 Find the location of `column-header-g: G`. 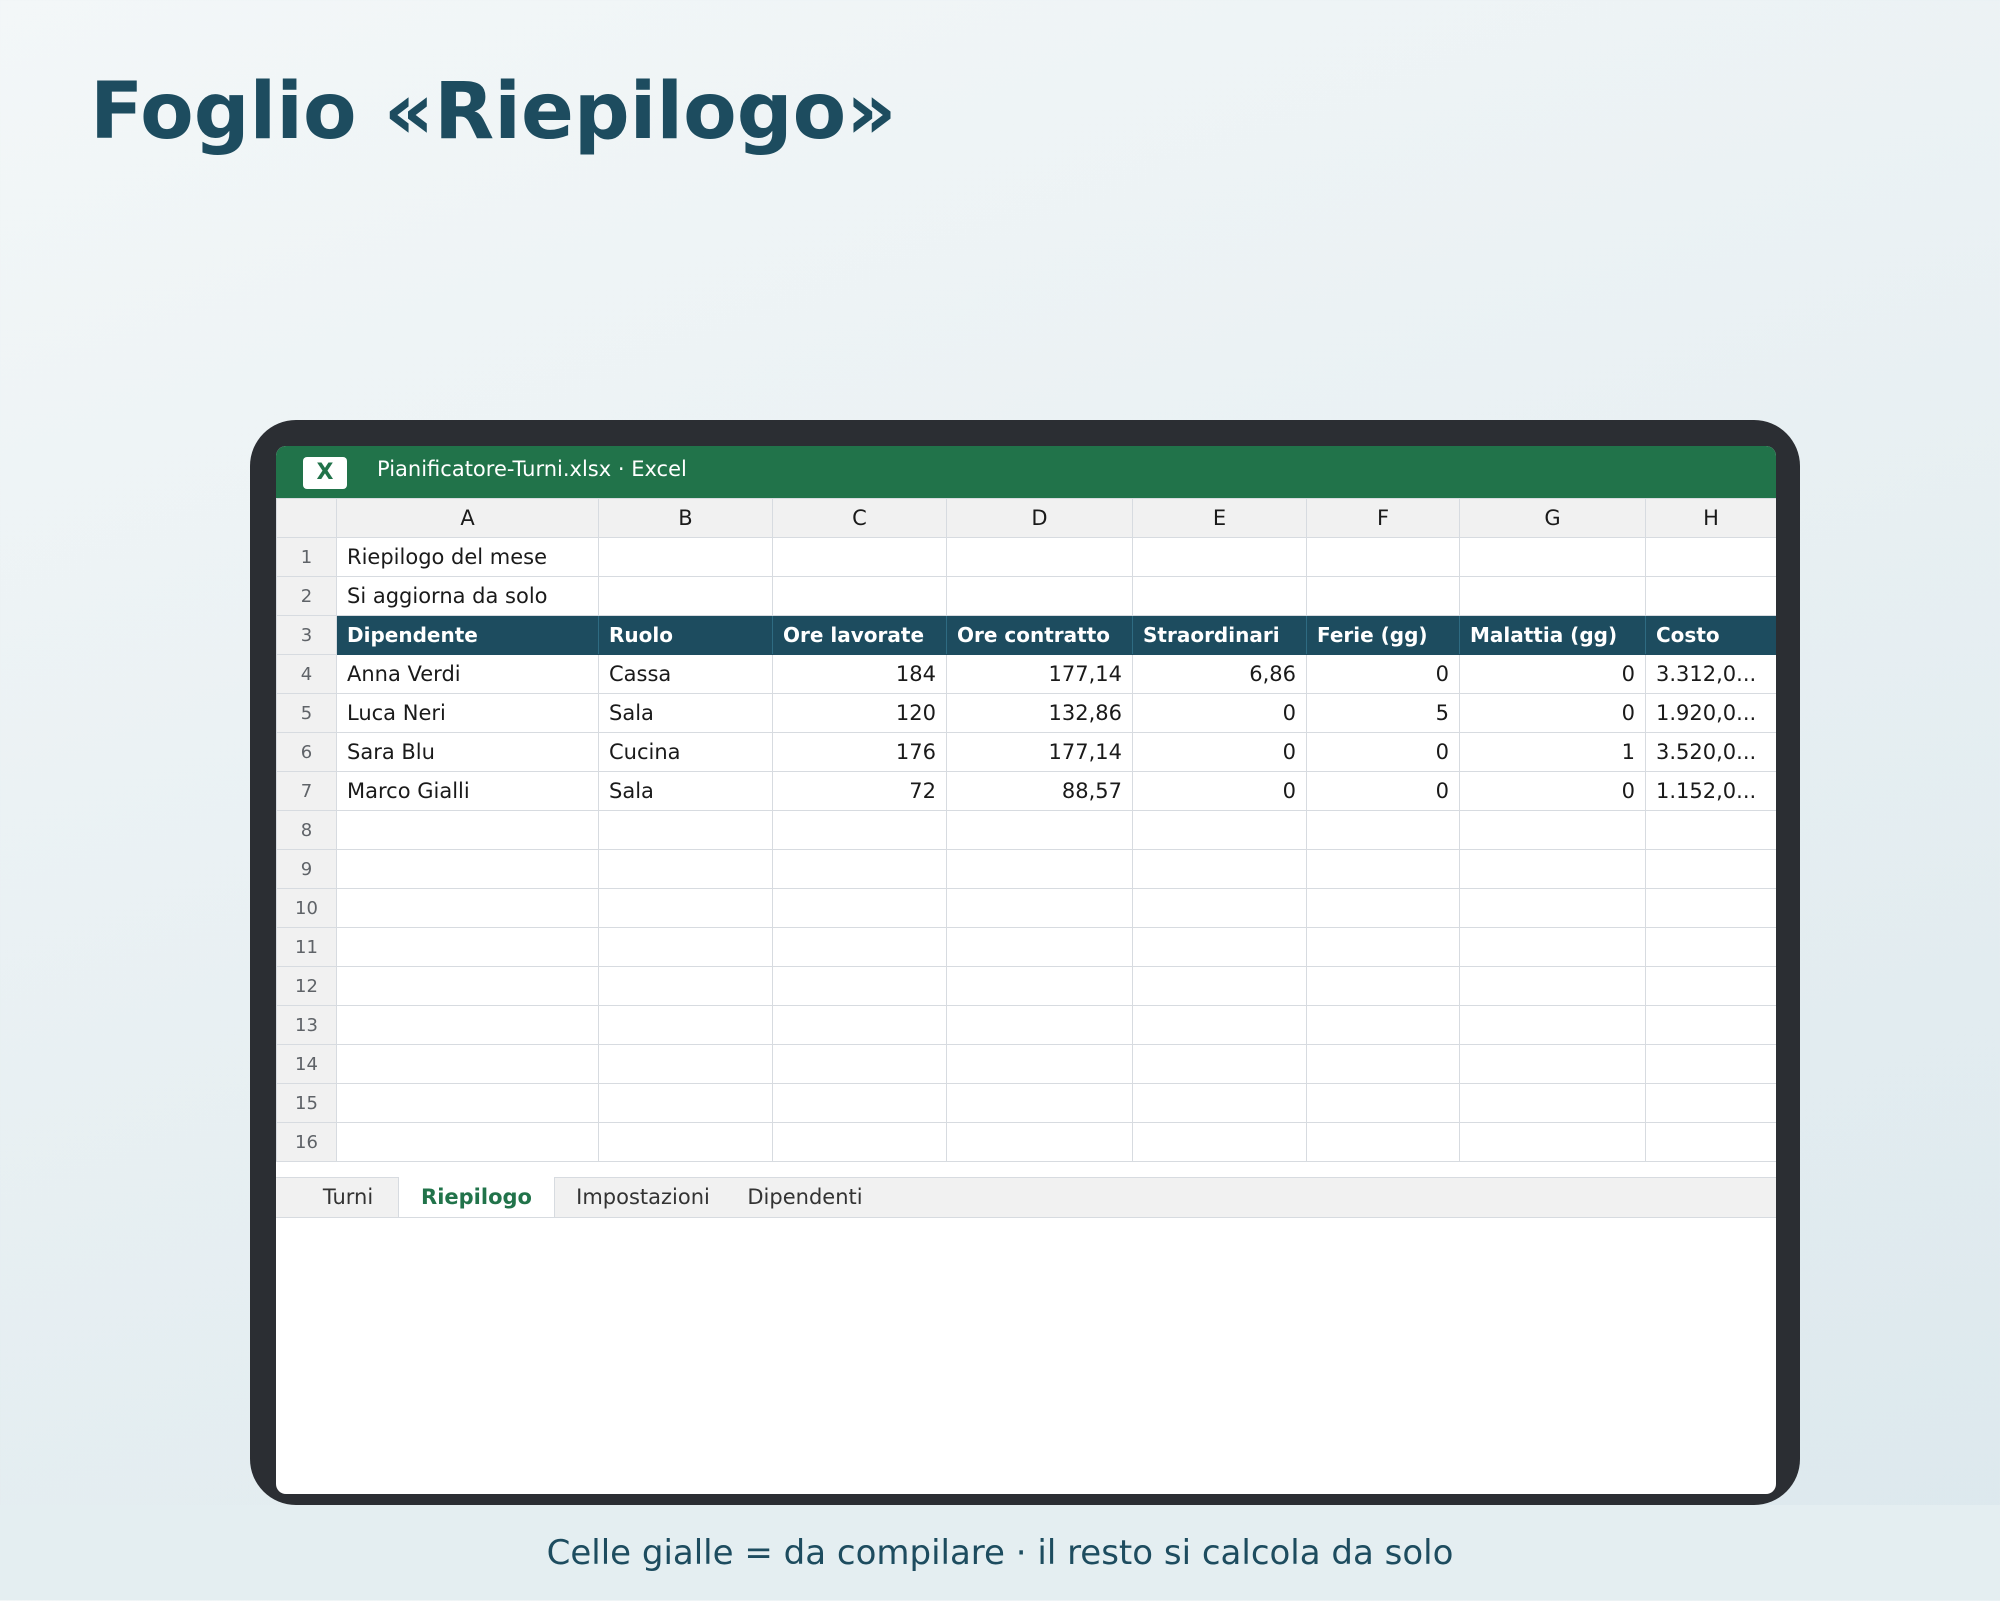

column-header-g: G is located at coordinates (1552, 518).